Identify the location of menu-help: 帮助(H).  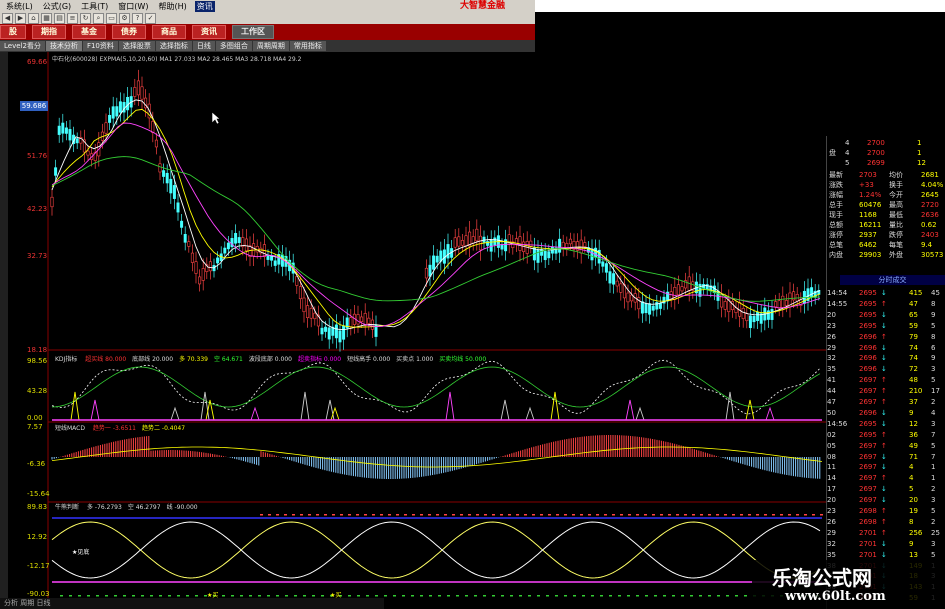
(172, 6).